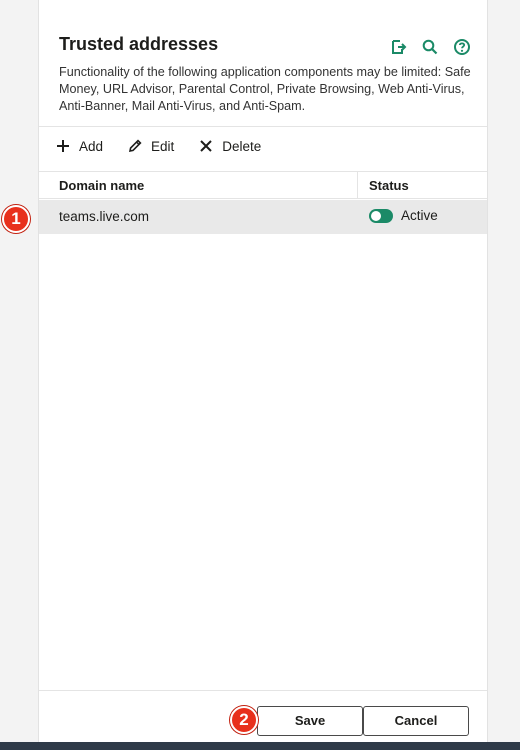  I want to click on search-icon, so click(430, 47).